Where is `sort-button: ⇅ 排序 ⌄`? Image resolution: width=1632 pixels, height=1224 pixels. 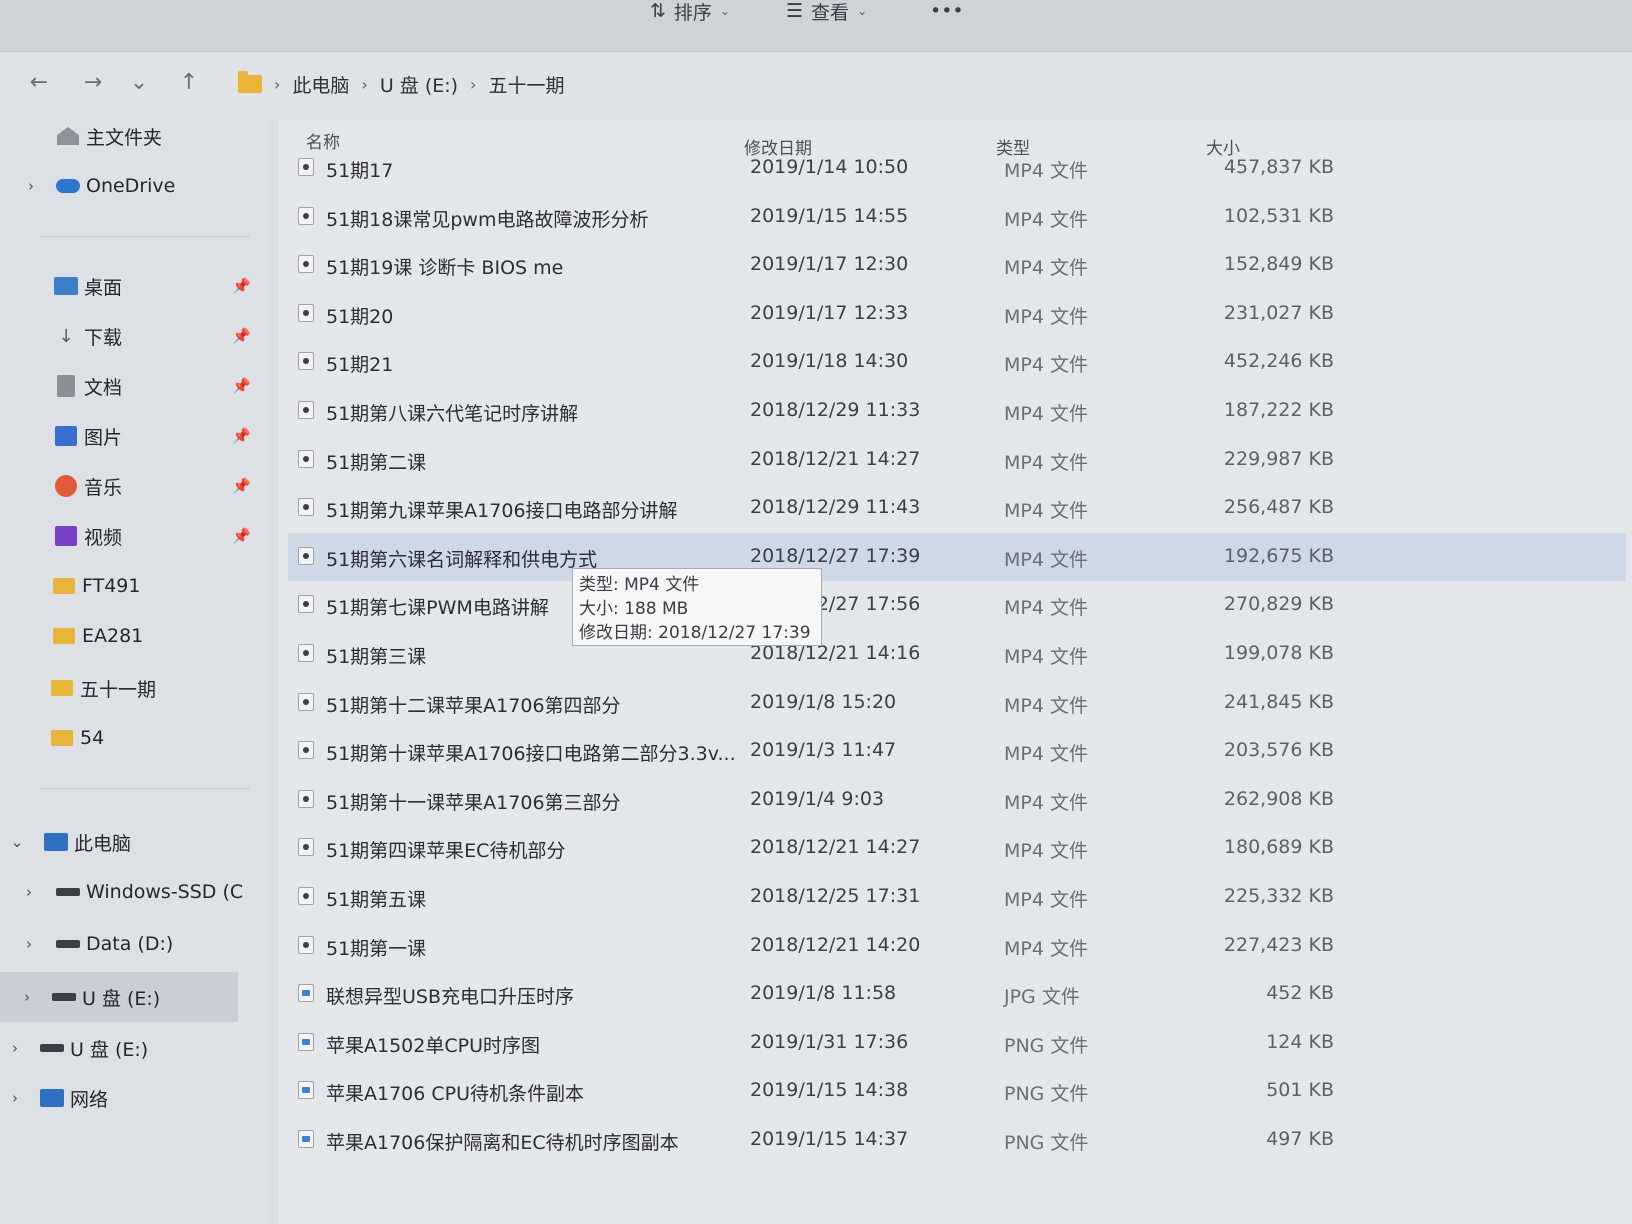
sort-button: ⇅ 排序 ⌄ is located at coordinates (690, 12).